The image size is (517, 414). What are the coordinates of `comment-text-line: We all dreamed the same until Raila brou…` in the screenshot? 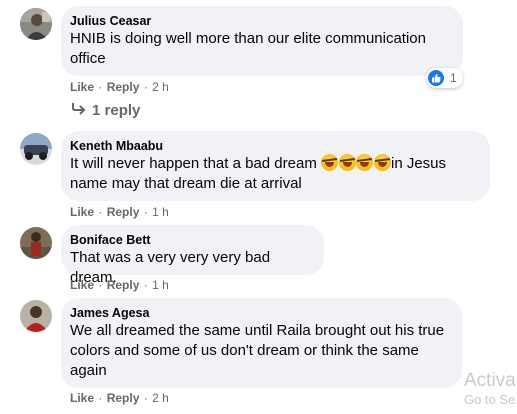 It's located at (257, 330).